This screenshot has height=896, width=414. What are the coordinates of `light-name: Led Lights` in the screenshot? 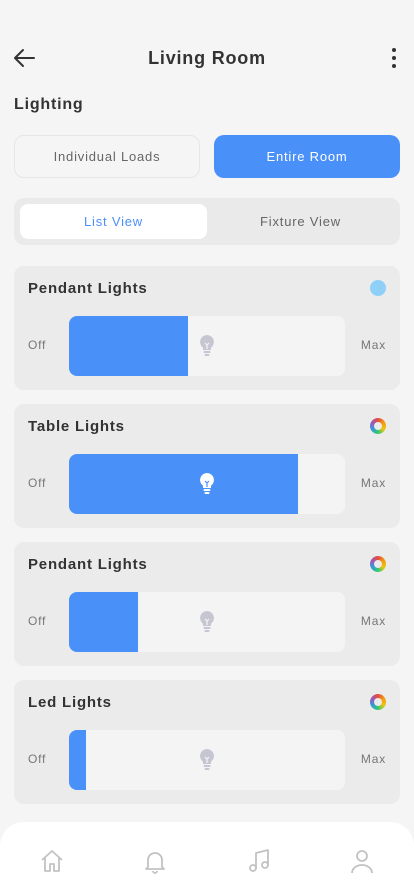 It's located at (70, 702).